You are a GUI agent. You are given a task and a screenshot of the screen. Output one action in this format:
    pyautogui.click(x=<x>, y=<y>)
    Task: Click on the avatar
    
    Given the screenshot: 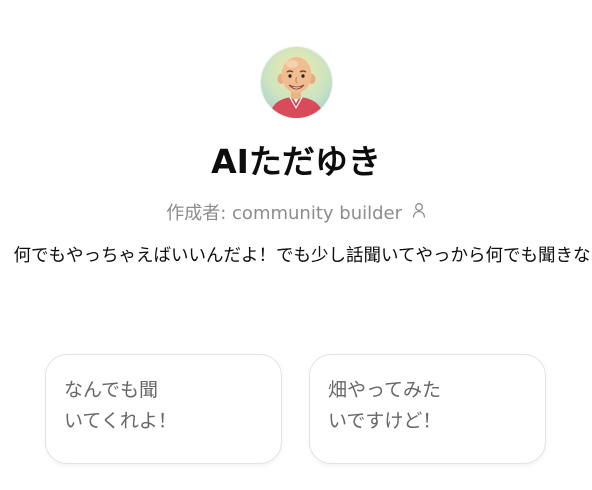 What is the action you would take?
    pyautogui.click(x=296, y=82)
    